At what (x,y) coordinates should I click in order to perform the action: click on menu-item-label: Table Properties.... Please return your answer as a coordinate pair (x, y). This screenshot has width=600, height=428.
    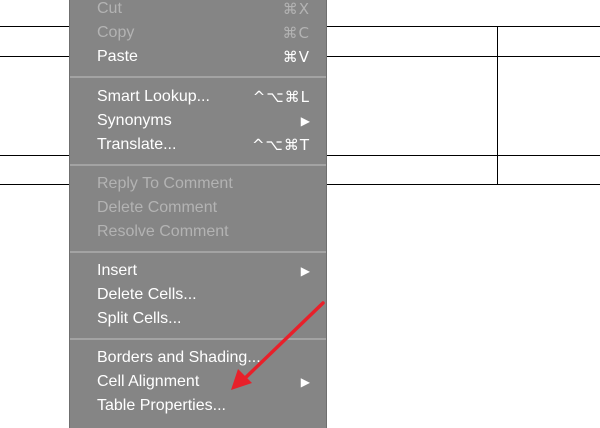
    Looking at the image, I should click on (161, 405).